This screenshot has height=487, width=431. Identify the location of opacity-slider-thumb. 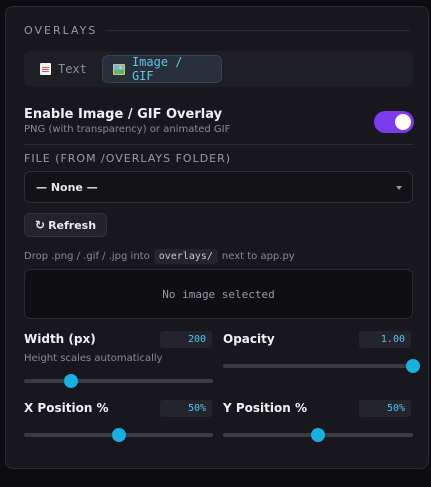
(413, 366).